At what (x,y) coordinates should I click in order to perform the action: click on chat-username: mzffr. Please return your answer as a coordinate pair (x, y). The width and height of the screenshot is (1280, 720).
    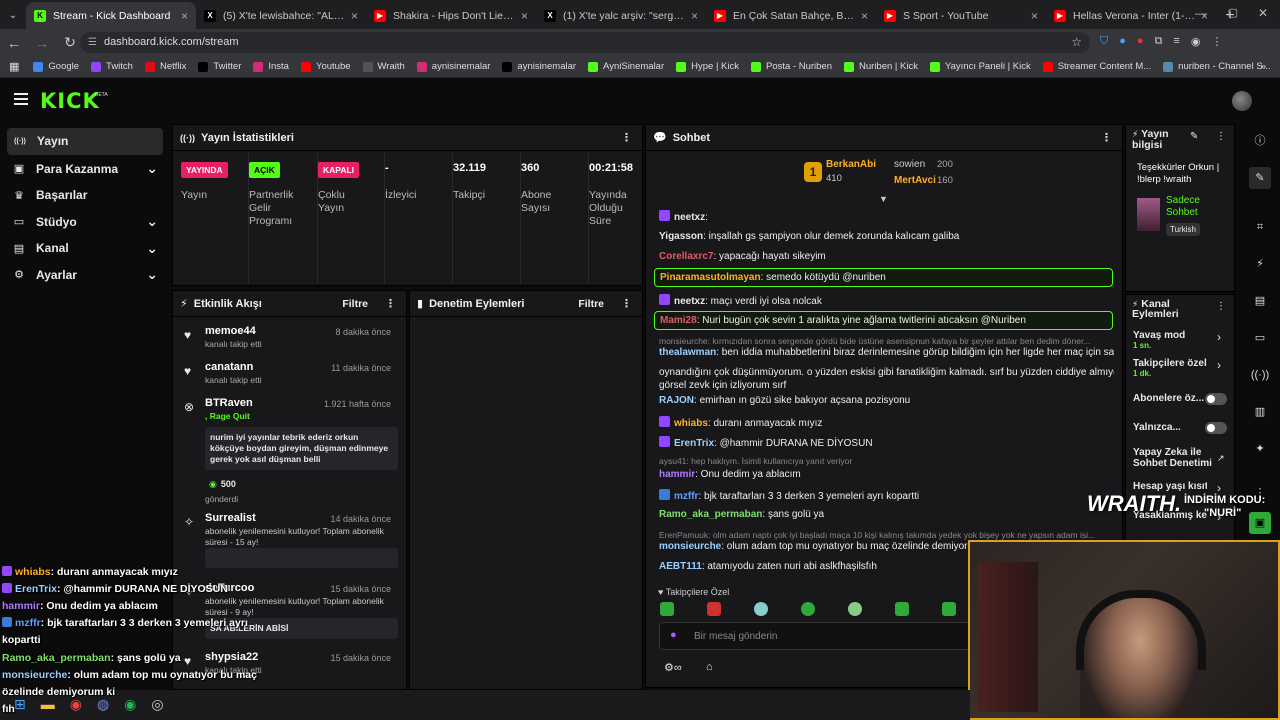
    Looking at the image, I should click on (686, 496).